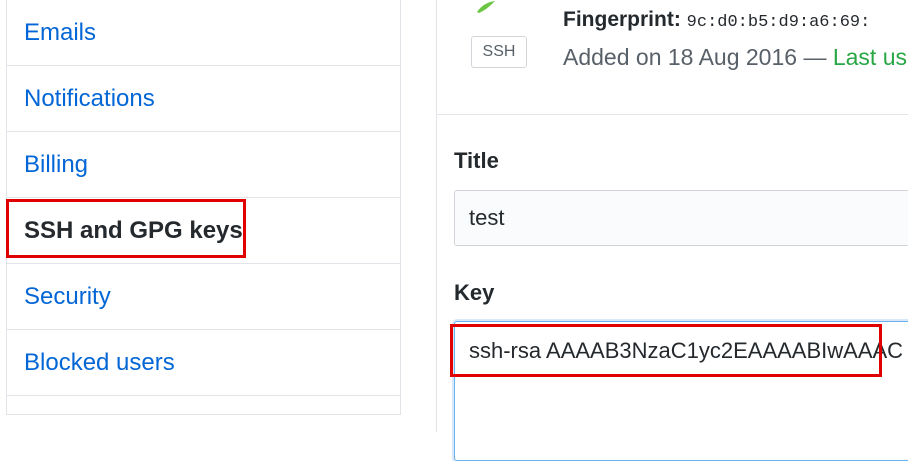 Image resolution: width=908 pixels, height=461 pixels. I want to click on added-date: Added on 18 Aug 2016 —, so click(698, 57).